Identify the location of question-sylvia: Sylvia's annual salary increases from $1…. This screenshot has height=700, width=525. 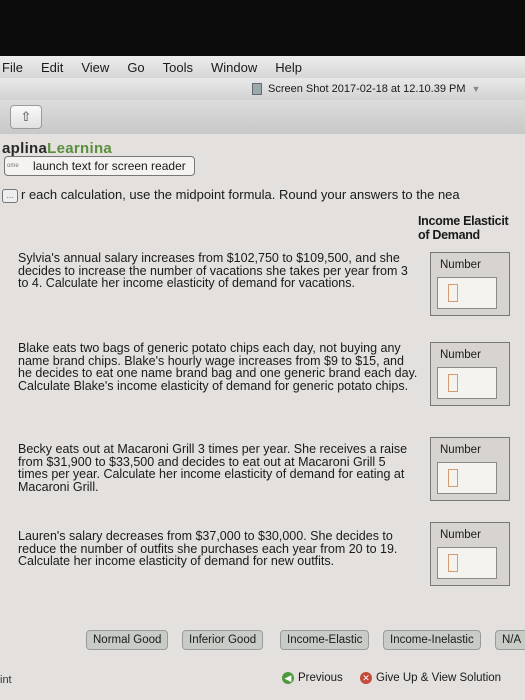
(213, 270).